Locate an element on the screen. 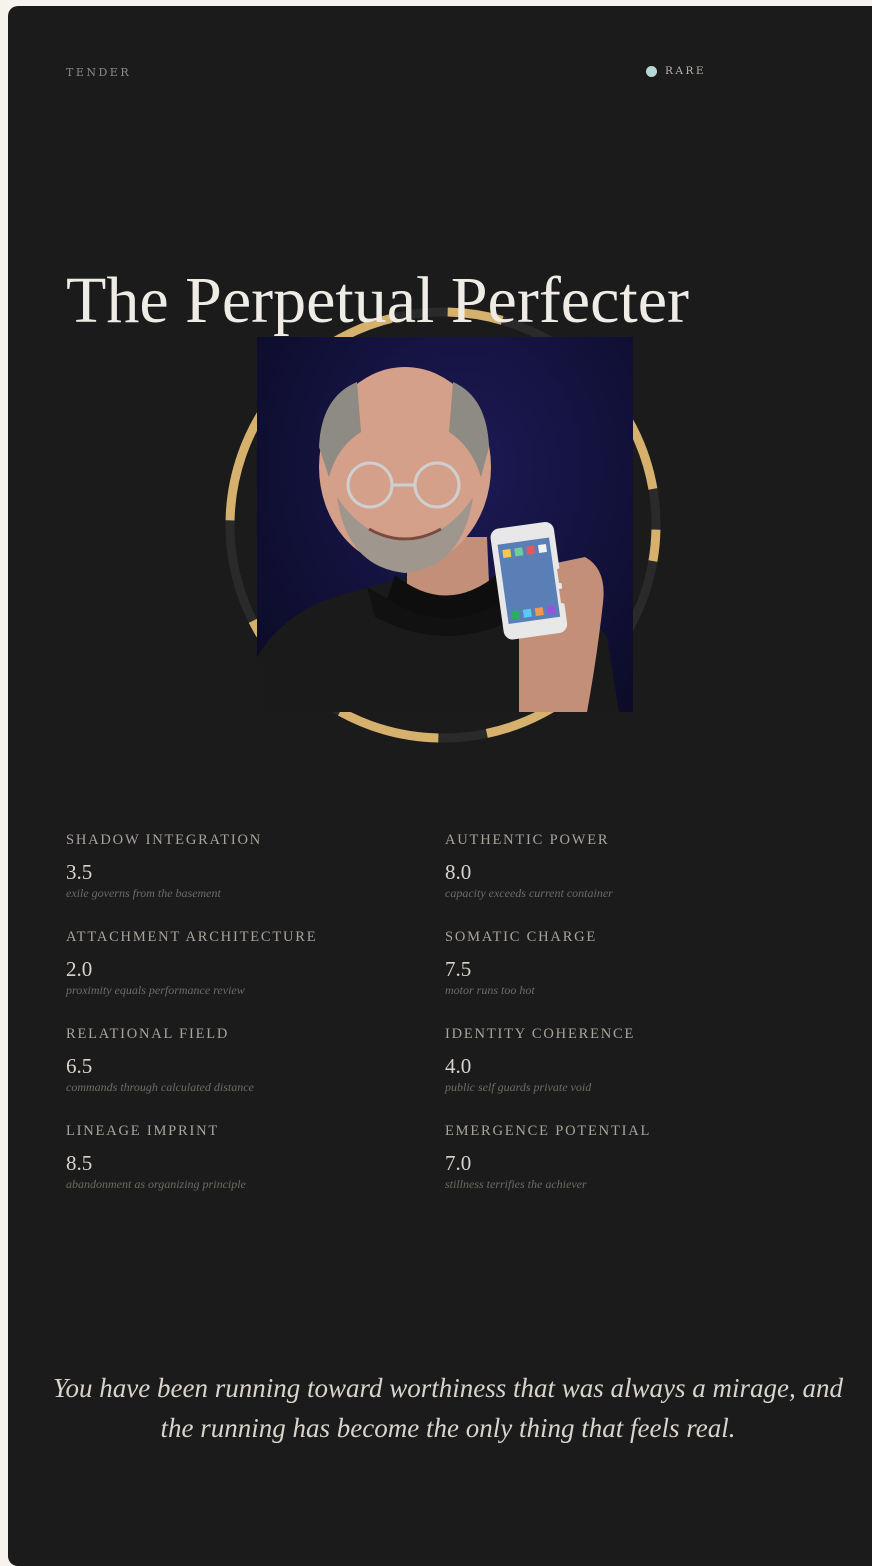  metric-label: ATTACHMENT ARCHITECTURE is located at coordinates (192, 937).